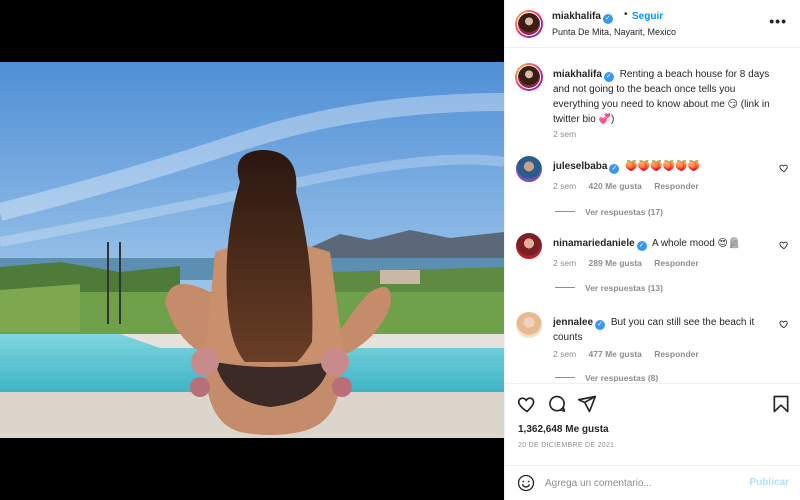  Describe the element at coordinates (529, 24) in the screenshot. I see `author-avatar` at that location.